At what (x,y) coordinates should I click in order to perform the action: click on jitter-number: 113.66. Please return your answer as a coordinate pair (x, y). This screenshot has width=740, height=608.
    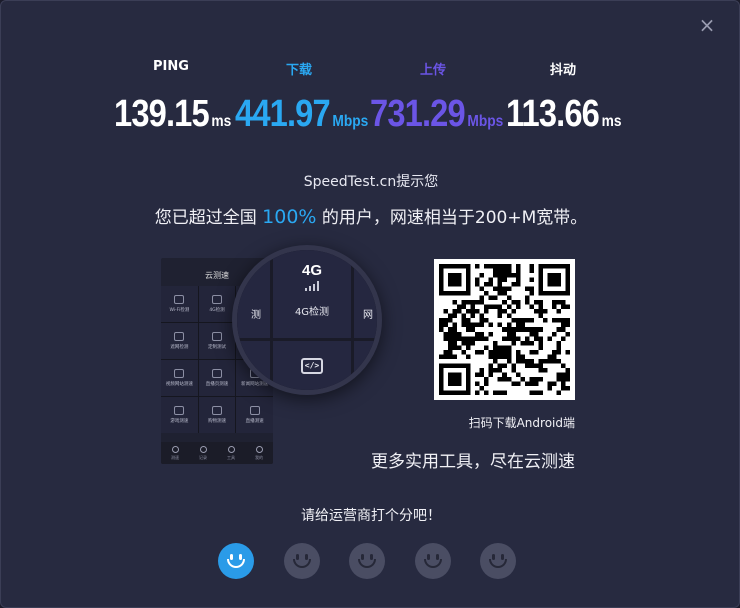
    Looking at the image, I should click on (553, 114).